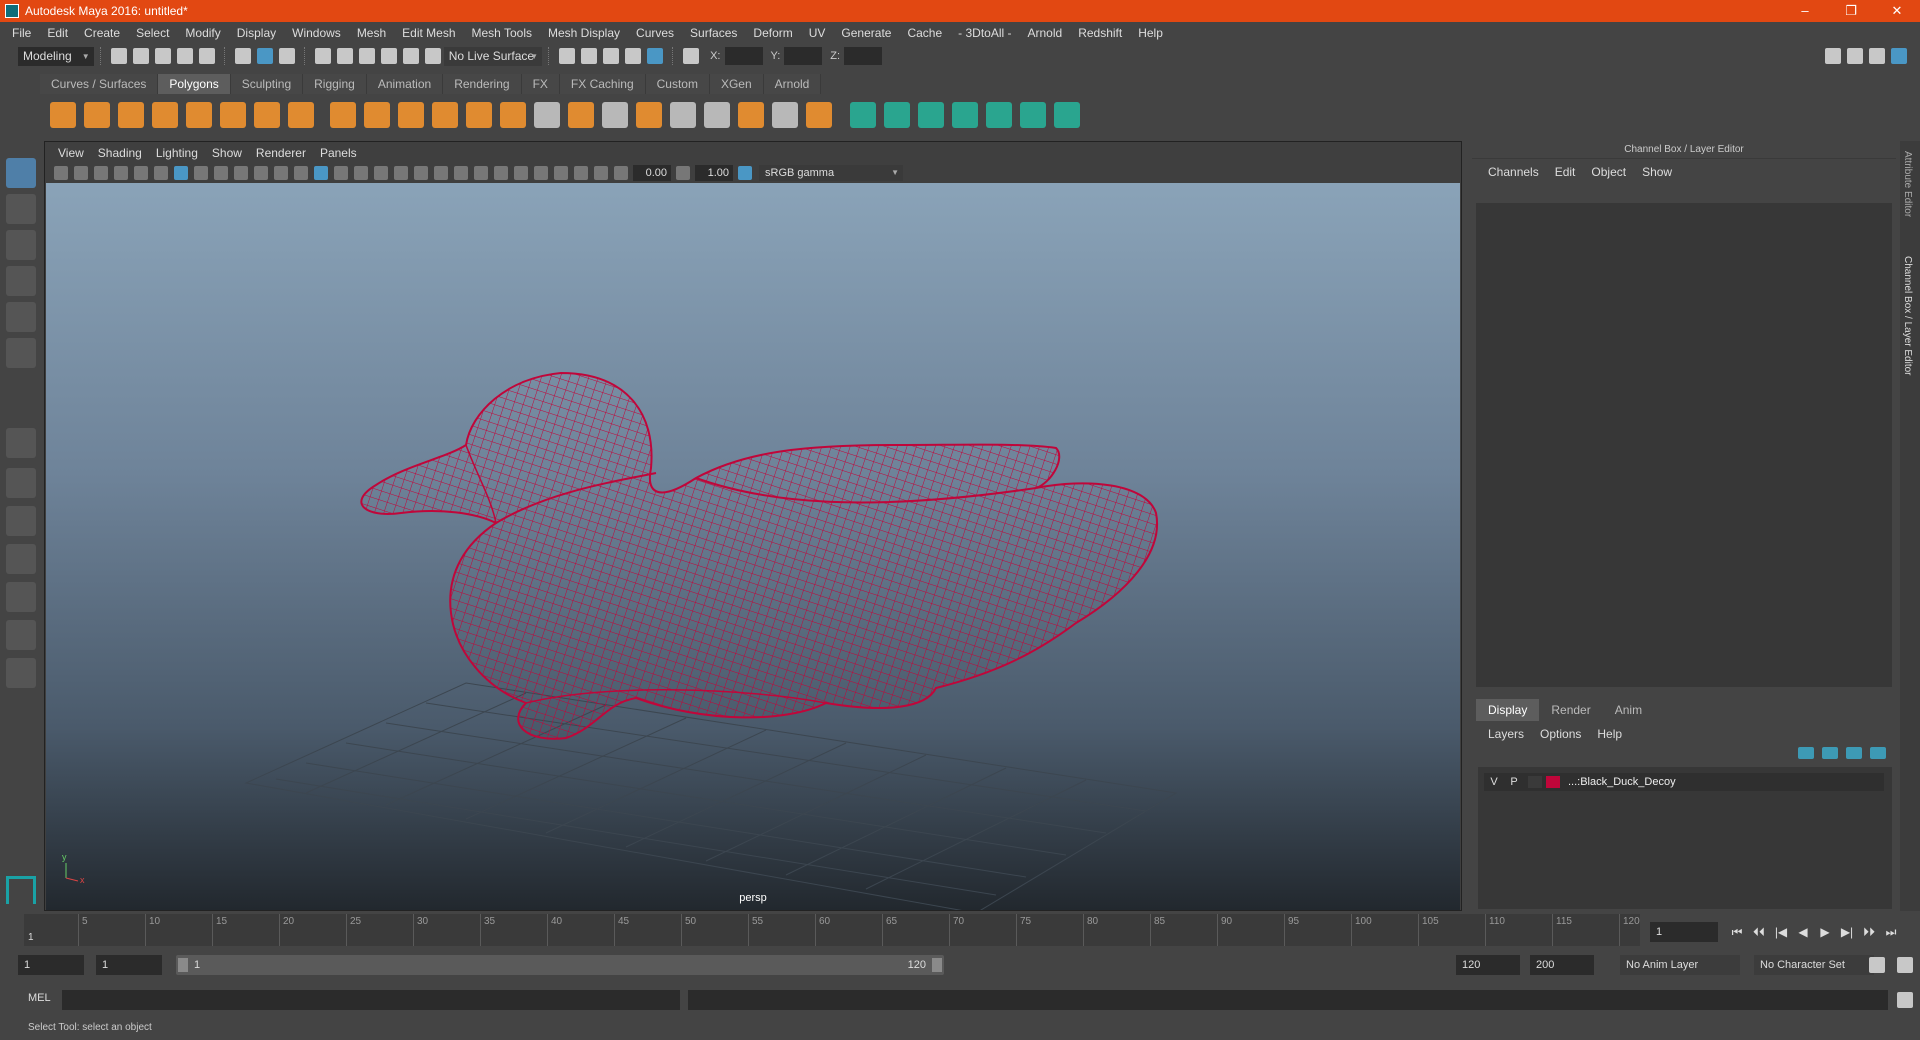  Describe the element at coordinates (56, 56) in the screenshot. I see `menu-set-dropdown: Modeling` at that location.